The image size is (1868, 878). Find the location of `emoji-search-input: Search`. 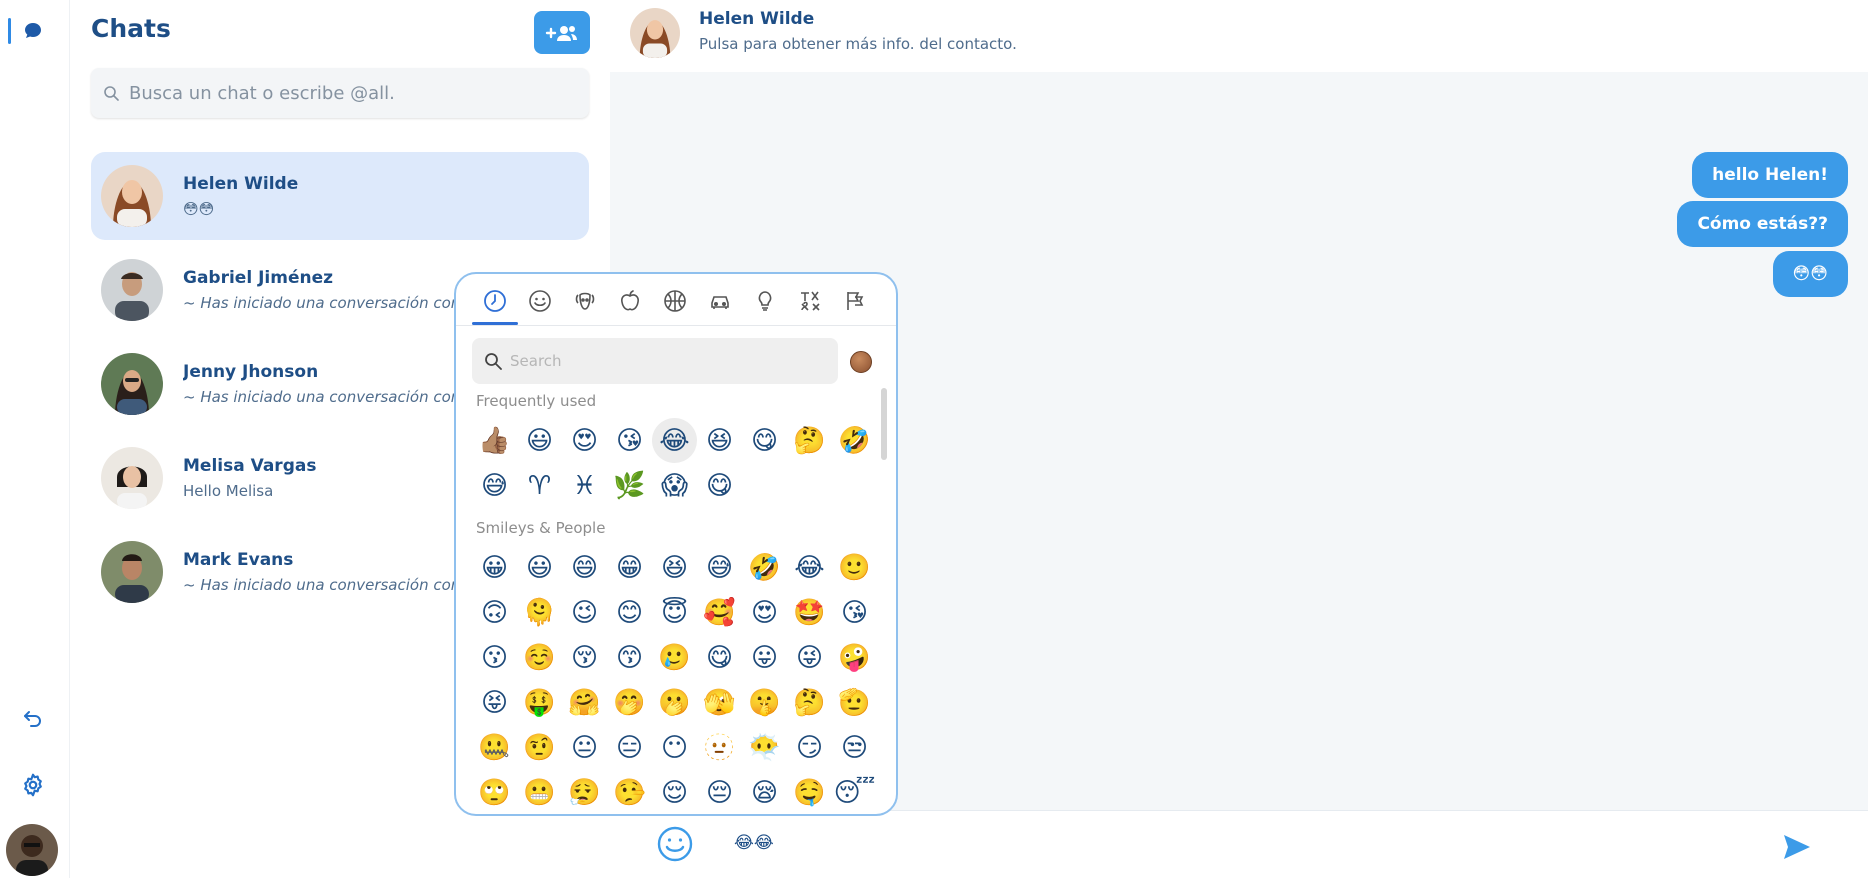

emoji-search-input: Search is located at coordinates (655, 361).